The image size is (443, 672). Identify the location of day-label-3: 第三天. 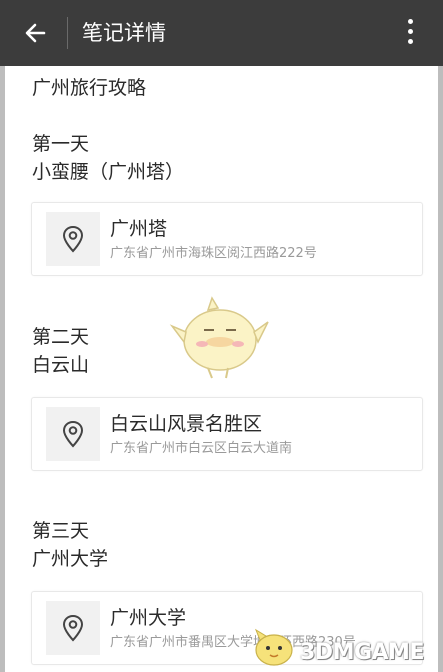
(61, 531).